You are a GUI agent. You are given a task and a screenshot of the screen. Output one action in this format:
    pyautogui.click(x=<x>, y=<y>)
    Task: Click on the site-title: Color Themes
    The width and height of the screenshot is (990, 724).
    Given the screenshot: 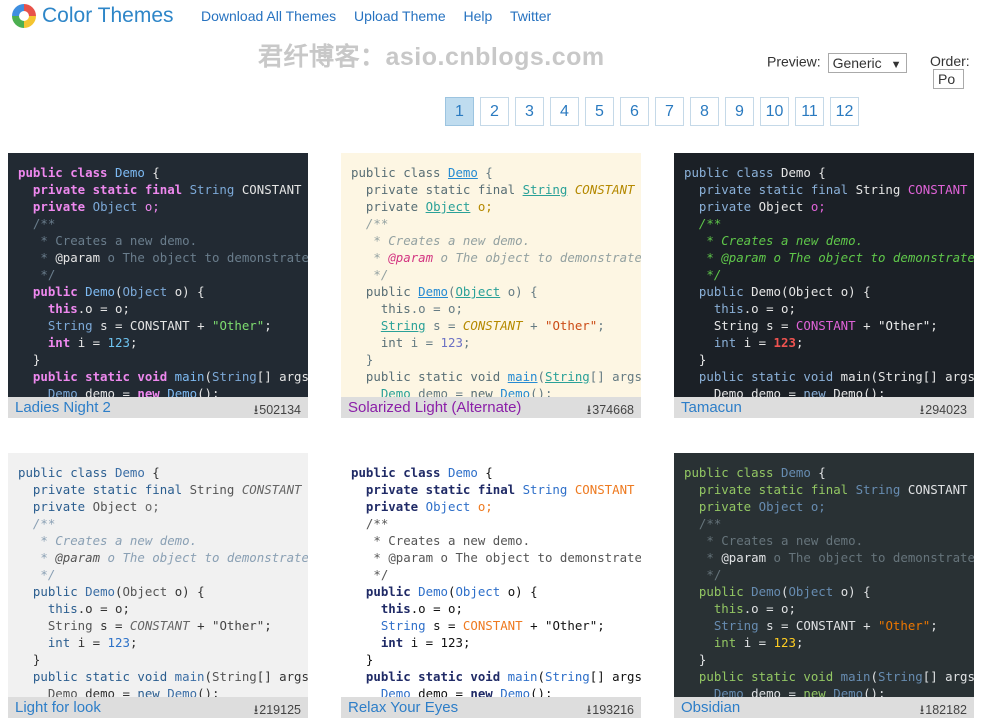 What is the action you would take?
    pyautogui.click(x=108, y=16)
    